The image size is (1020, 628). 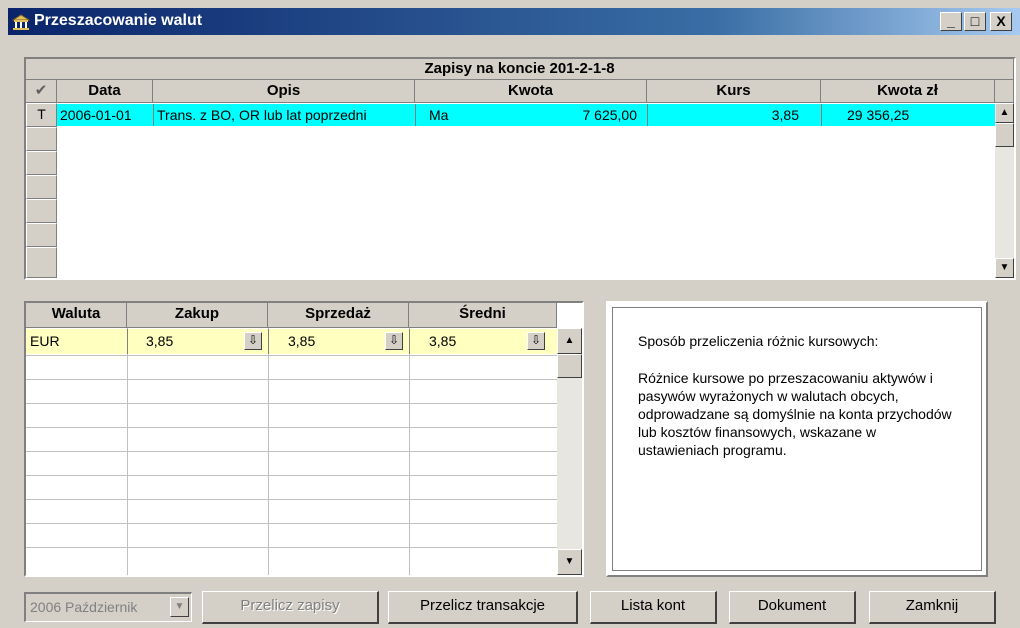 What do you see at coordinates (84, 607) in the screenshot?
I see `period-value: 2006 Październik` at bounding box center [84, 607].